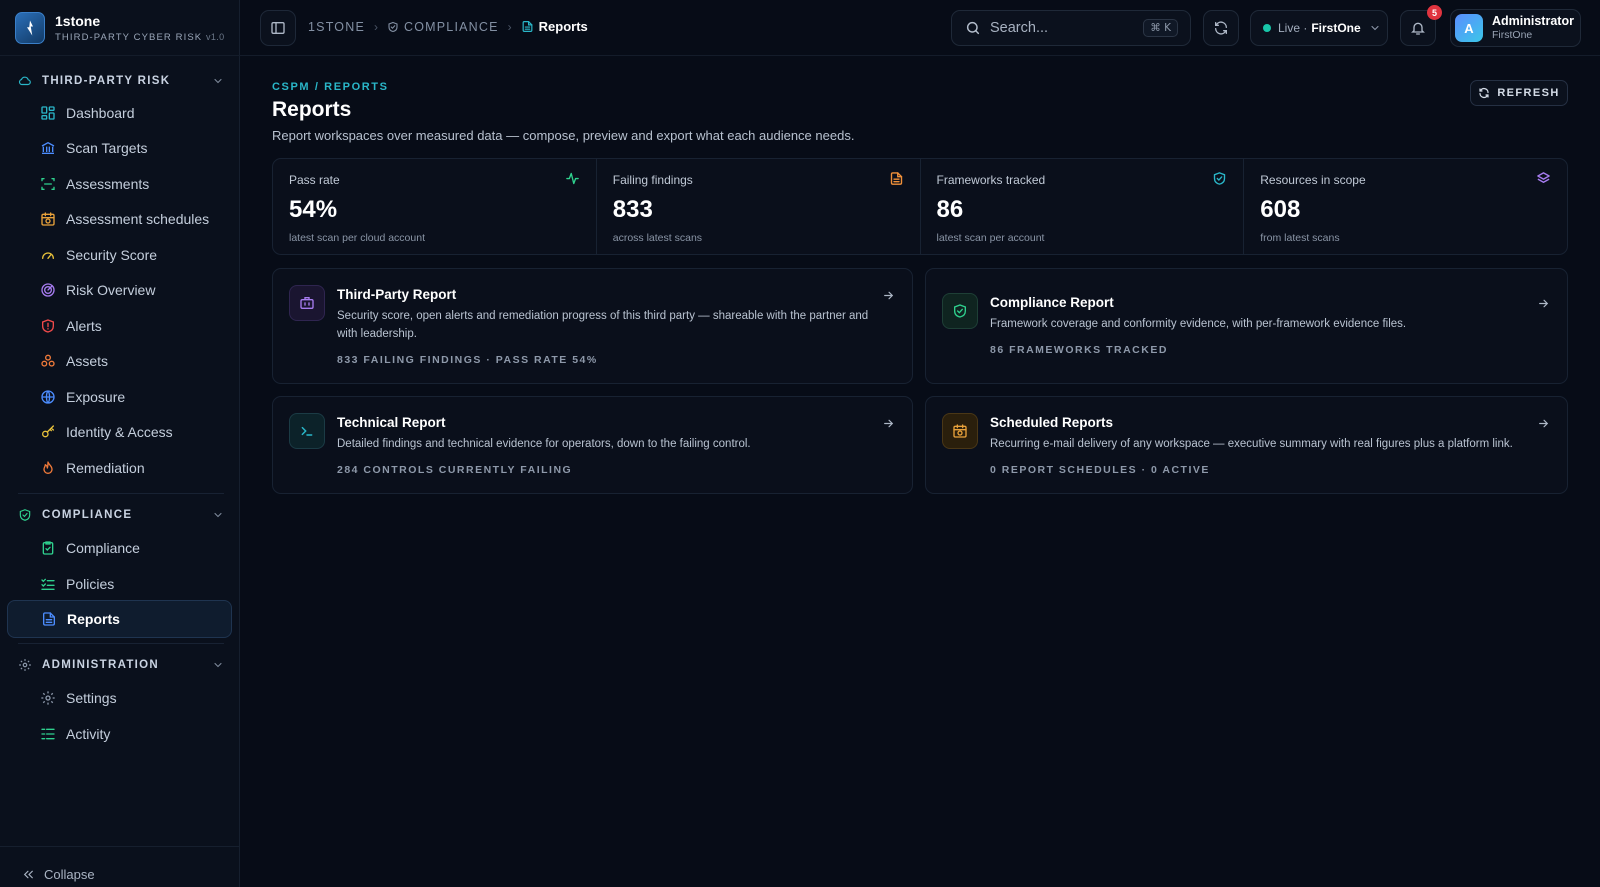  What do you see at coordinates (28, 874) in the screenshot?
I see `chevrons-left-icon` at bounding box center [28, 874].